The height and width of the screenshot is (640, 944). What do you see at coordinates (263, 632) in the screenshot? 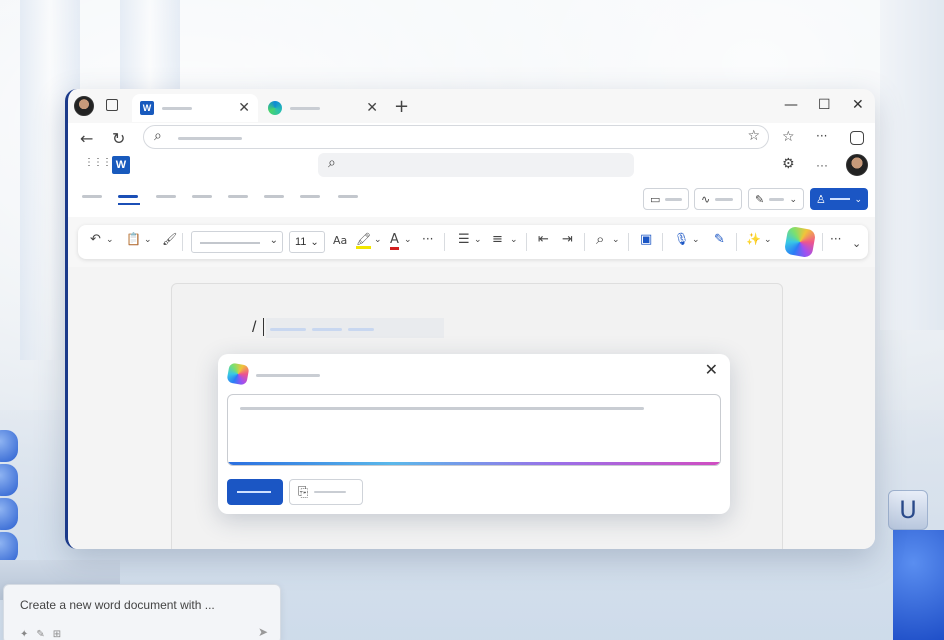
I see `send-icon: ➤` at bounding box center [263, 632].